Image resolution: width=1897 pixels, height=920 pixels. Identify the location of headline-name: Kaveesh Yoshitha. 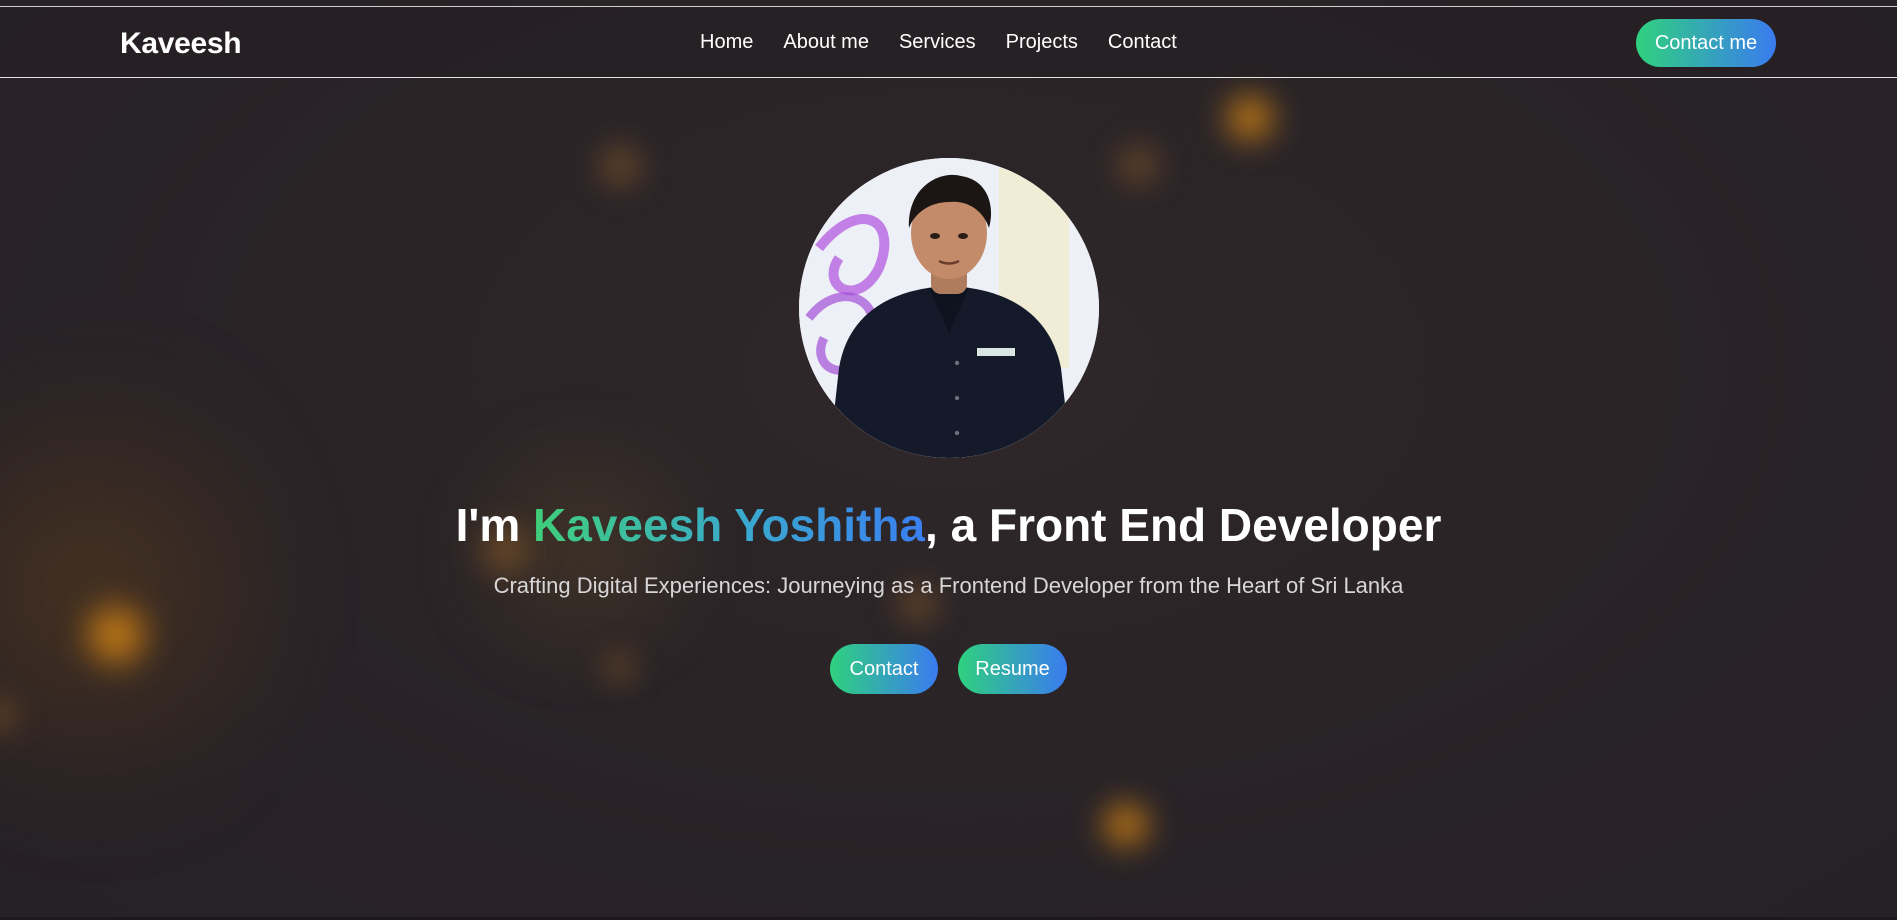
(729, 525).